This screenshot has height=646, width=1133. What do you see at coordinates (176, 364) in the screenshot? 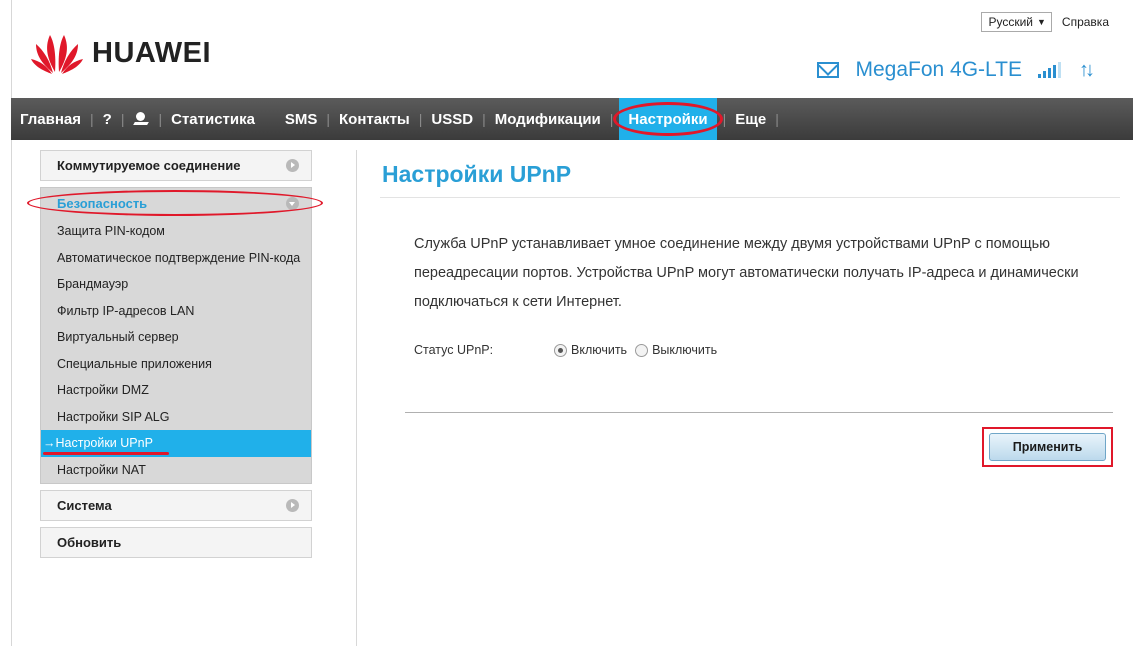
I see `sidebar-subitem-special-apps: Специальные приложения` at bounding box center [176, 364].